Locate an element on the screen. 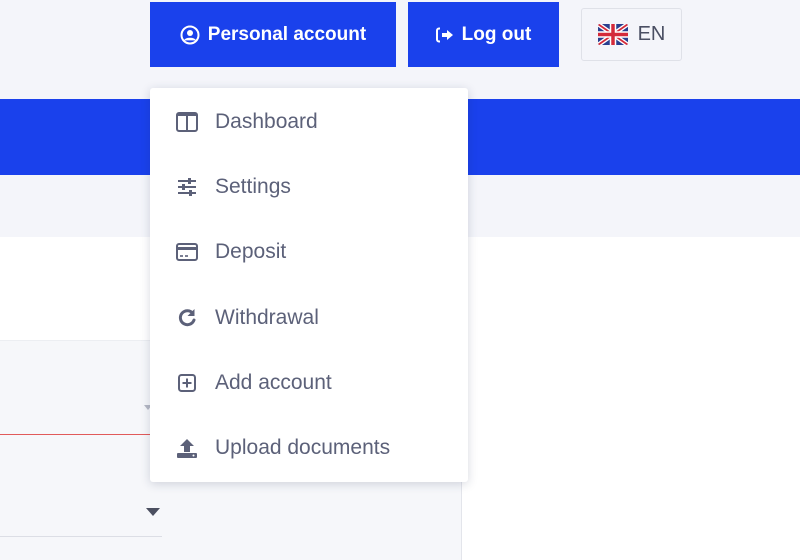 This screenshot has height=560, width=800. personal-account-button: Personal account is located at coordinates (273, 34).